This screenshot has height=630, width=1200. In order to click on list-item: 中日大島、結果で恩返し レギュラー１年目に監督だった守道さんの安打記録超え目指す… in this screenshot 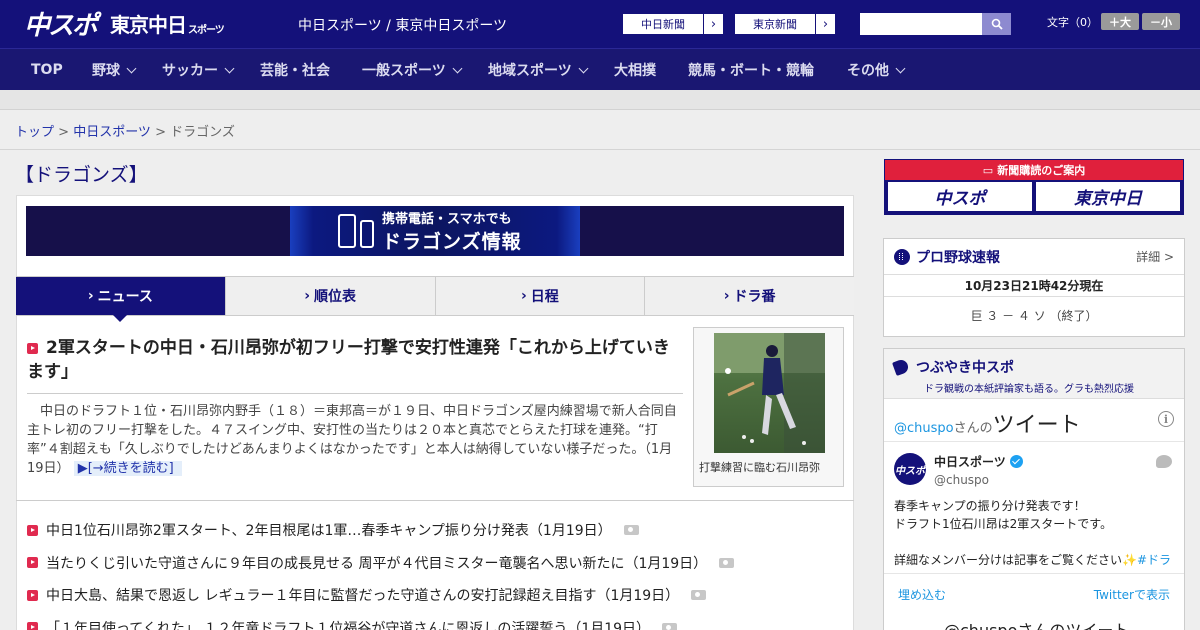, I will do `click(432, 595)`.